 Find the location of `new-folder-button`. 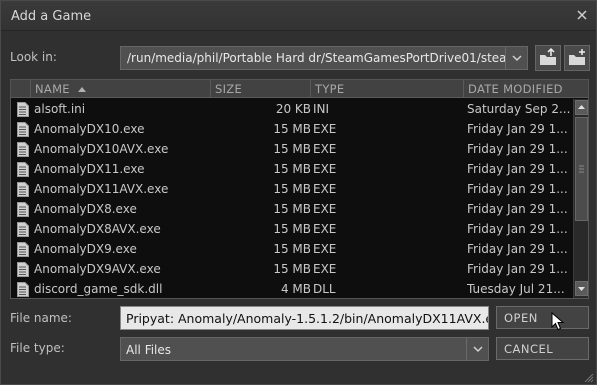

new-folder-button is located at coordinates (577, 58).